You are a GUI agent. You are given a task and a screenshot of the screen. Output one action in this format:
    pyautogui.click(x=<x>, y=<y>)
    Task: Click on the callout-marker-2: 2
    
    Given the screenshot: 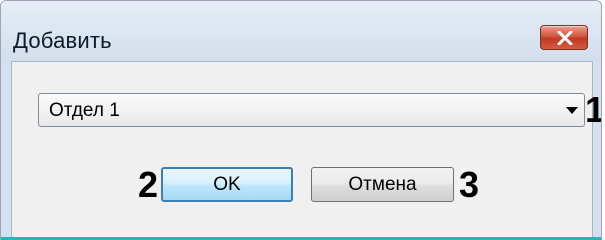 What is the action you would take?
    pyautogui.click(x=148, y=184)
    